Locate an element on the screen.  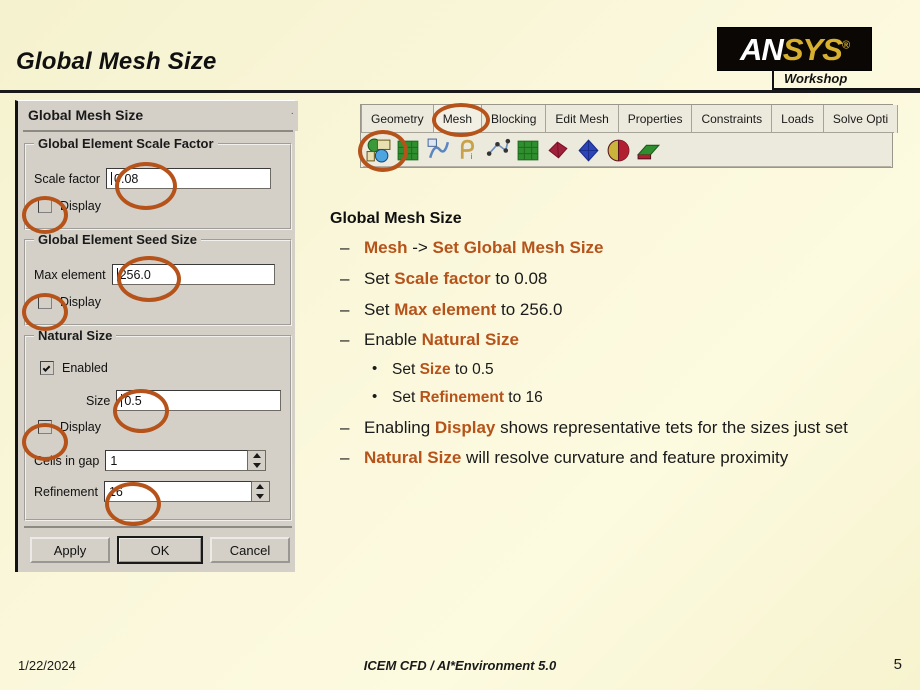
curve-mesh-setup-icon is located at coordinates (438, 150).